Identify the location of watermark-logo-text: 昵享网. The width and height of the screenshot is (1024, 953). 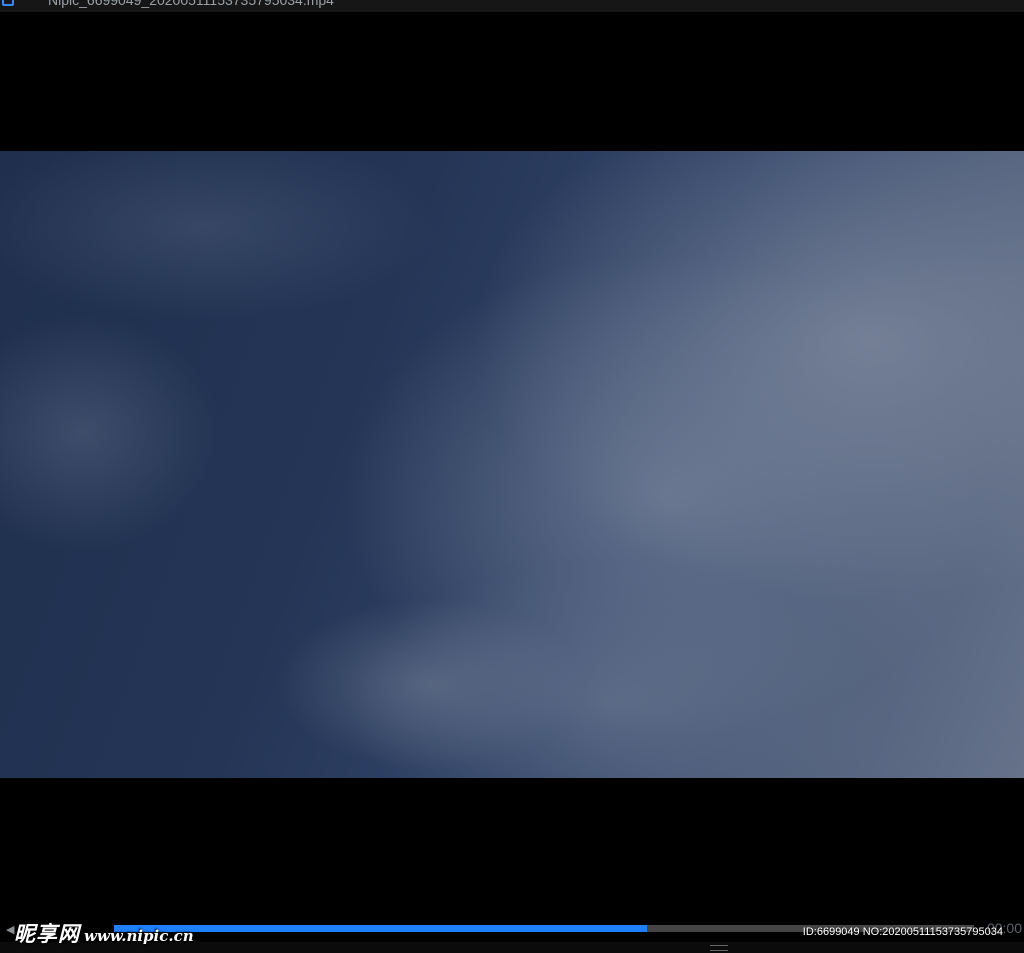
(47, 933).